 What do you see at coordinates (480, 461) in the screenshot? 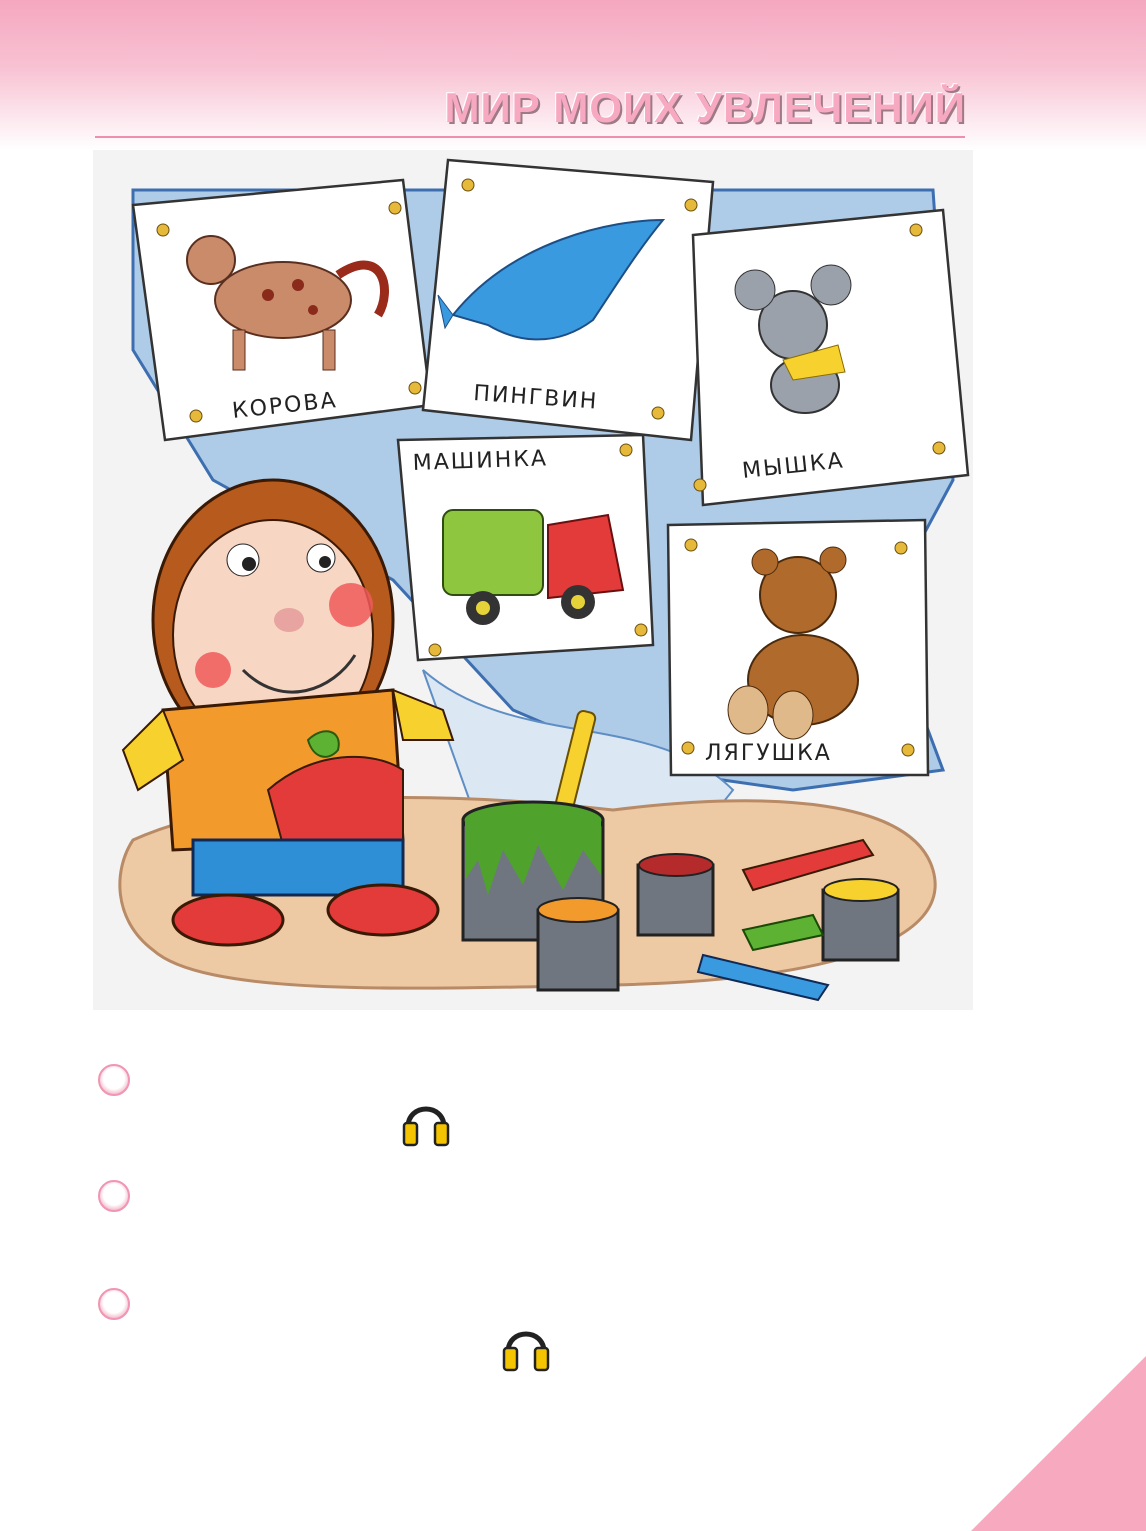
I see `card-truck-label: МАШИНКА` at bounding box center [480, 461].